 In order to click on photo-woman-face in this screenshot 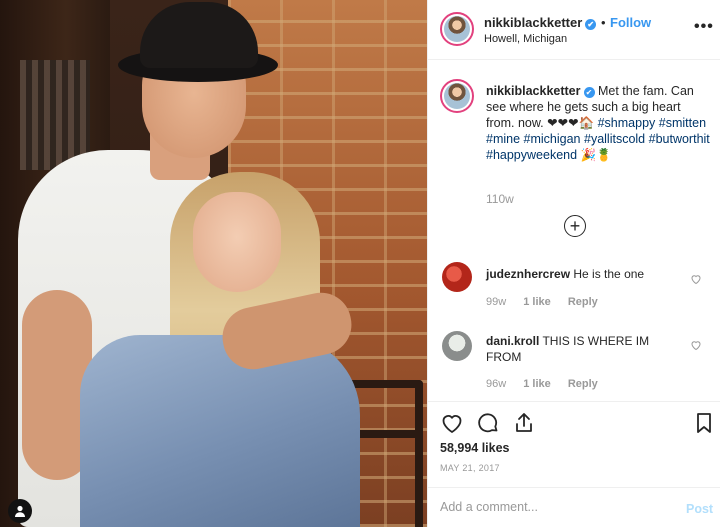, I will do `click(237, 242)`.